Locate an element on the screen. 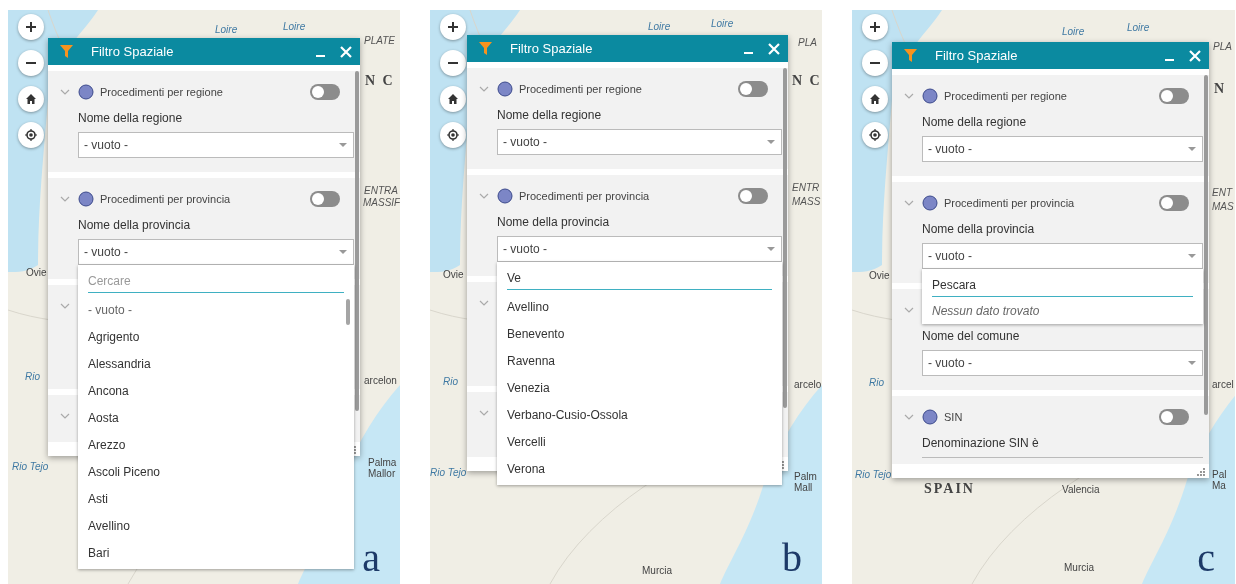 The width and height of the screenshot is (1236, 584). dropdown-option: Venezia is located at coordinates (639, 388).